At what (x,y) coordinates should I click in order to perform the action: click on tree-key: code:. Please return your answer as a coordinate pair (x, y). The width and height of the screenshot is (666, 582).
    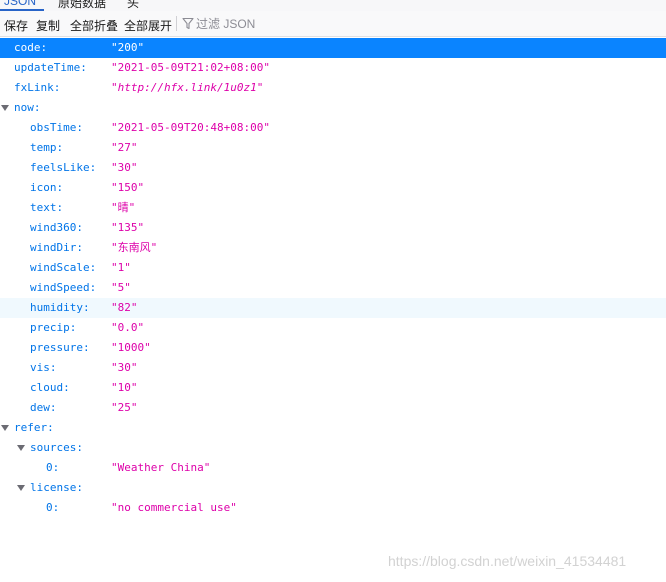
    Looking at the image, I should click on (31, 47).